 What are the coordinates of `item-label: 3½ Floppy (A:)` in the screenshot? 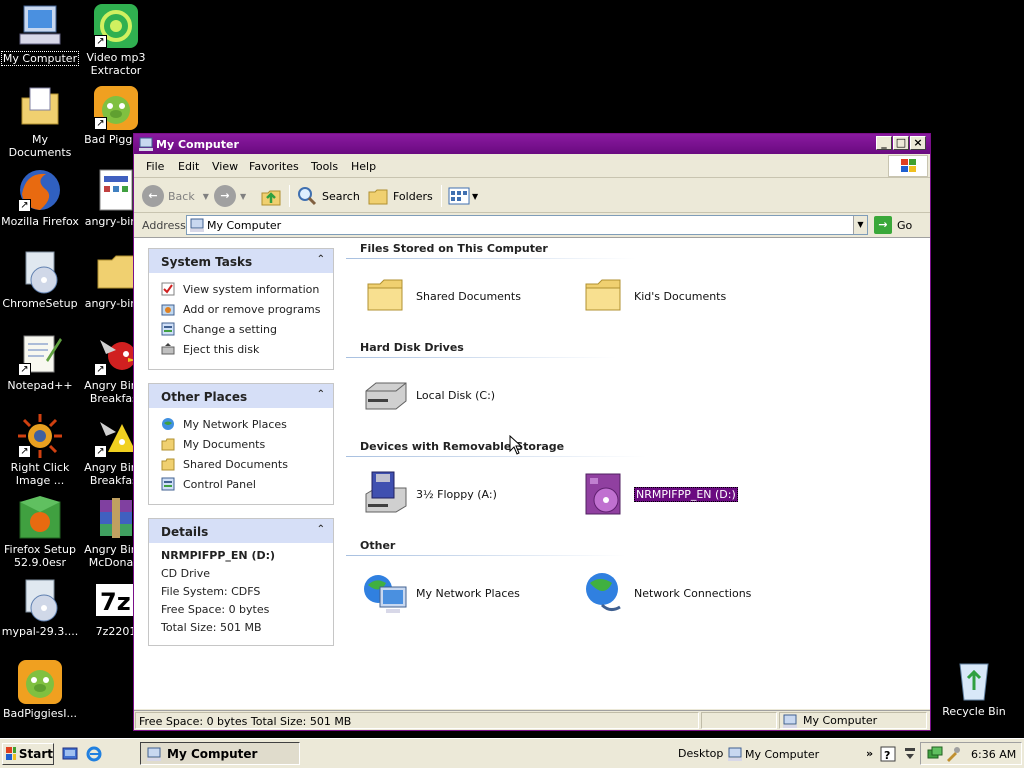 It's located at (456, 494).